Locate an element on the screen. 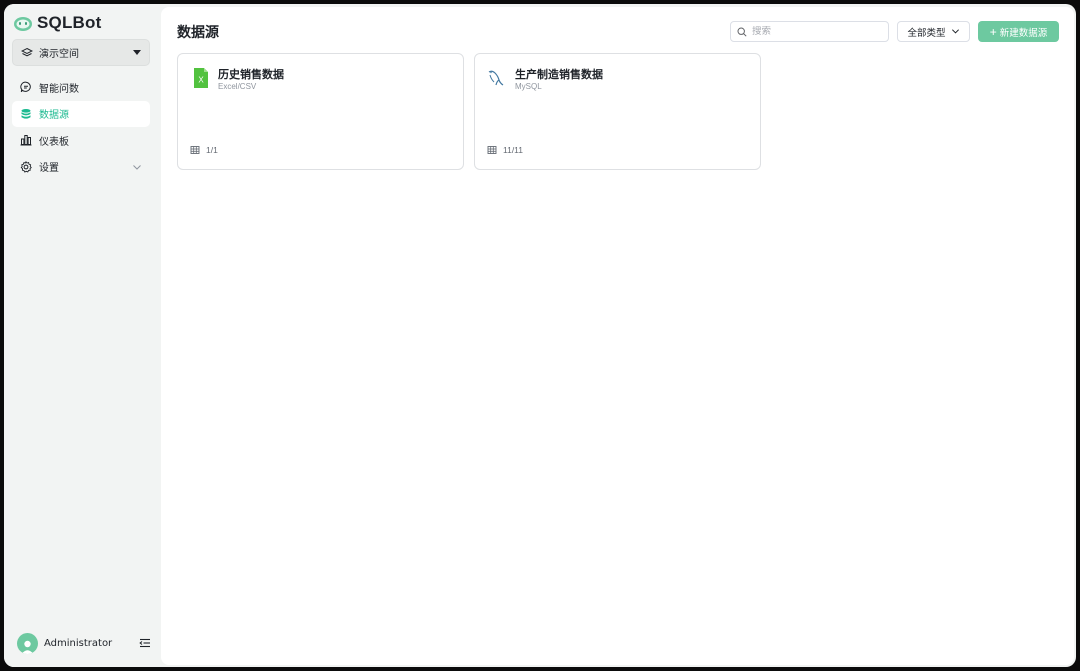 The image size is (1080, 671). new-datasource-label: 新建数据源 is located at coordinates (1023, 33).